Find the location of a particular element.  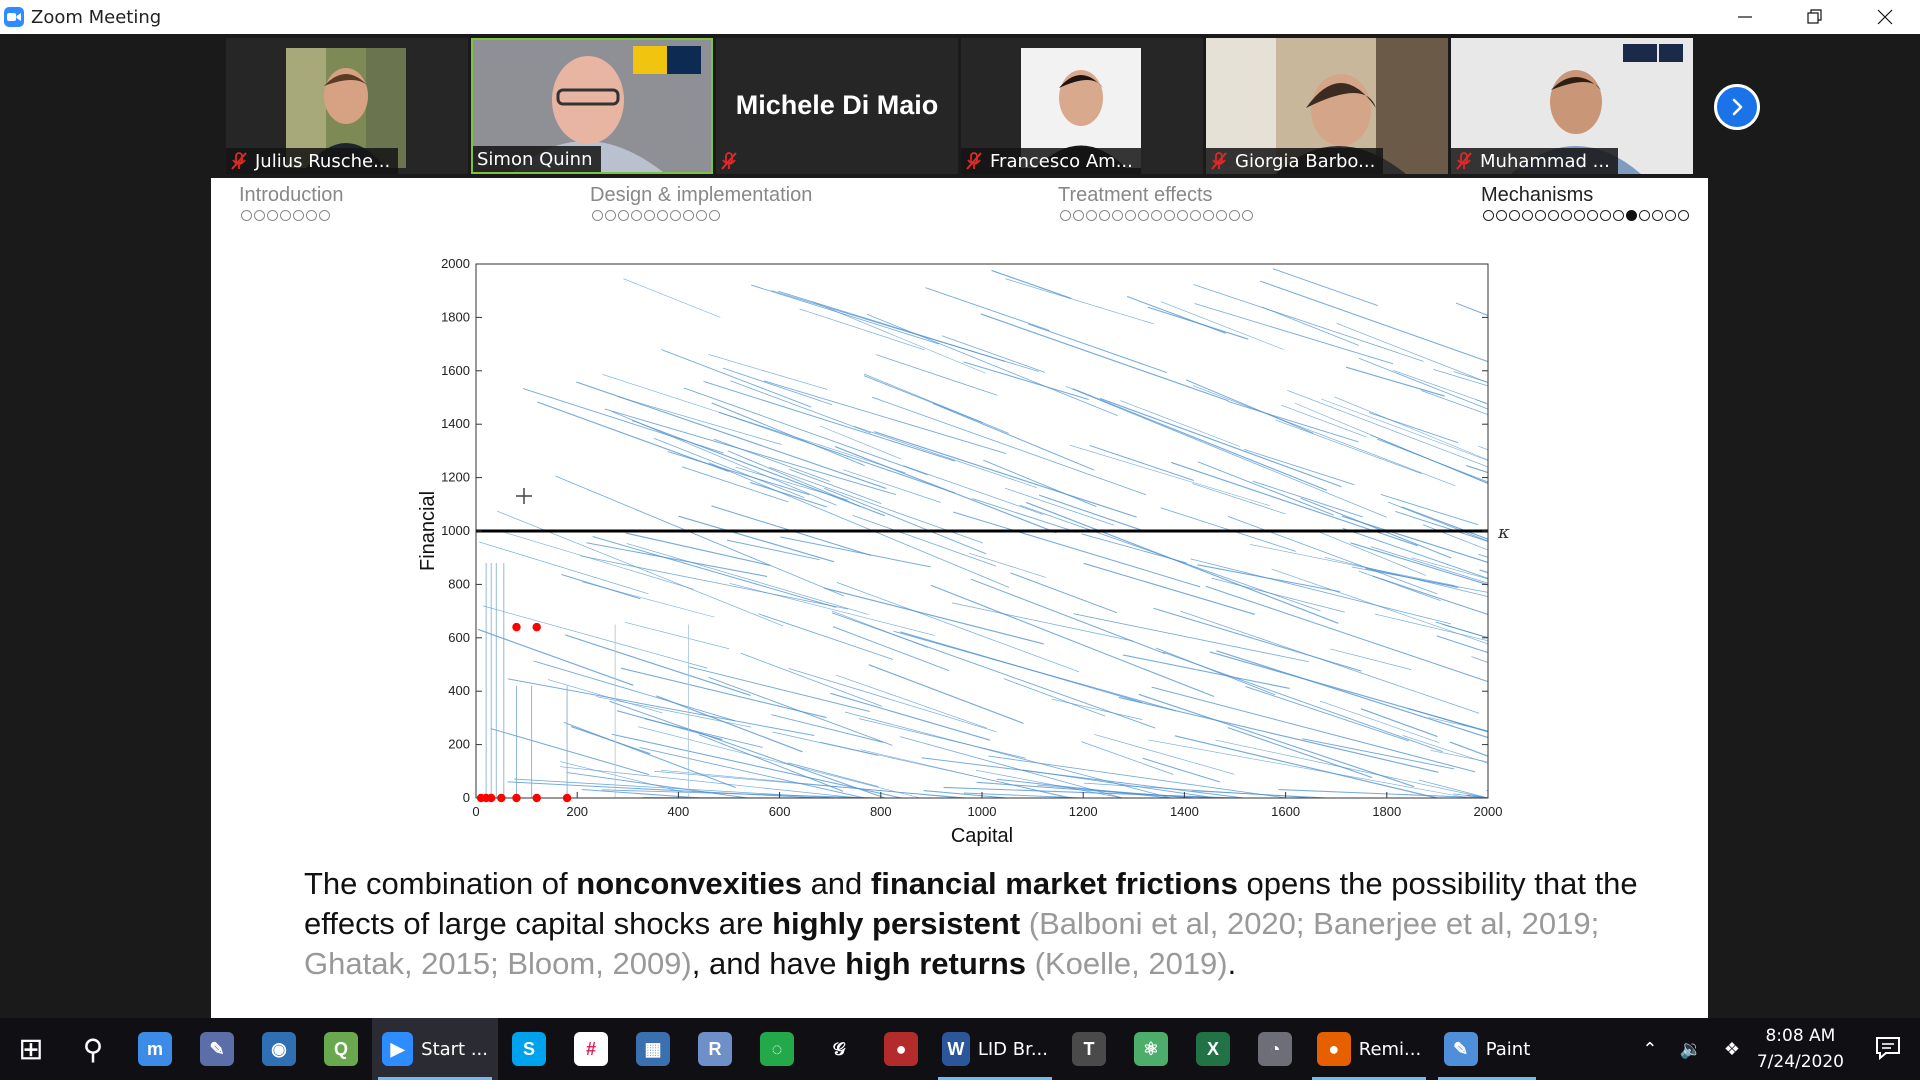

system-clock: 8:08 AM 7/24/2020 is located at coordinates (1800, 1049).